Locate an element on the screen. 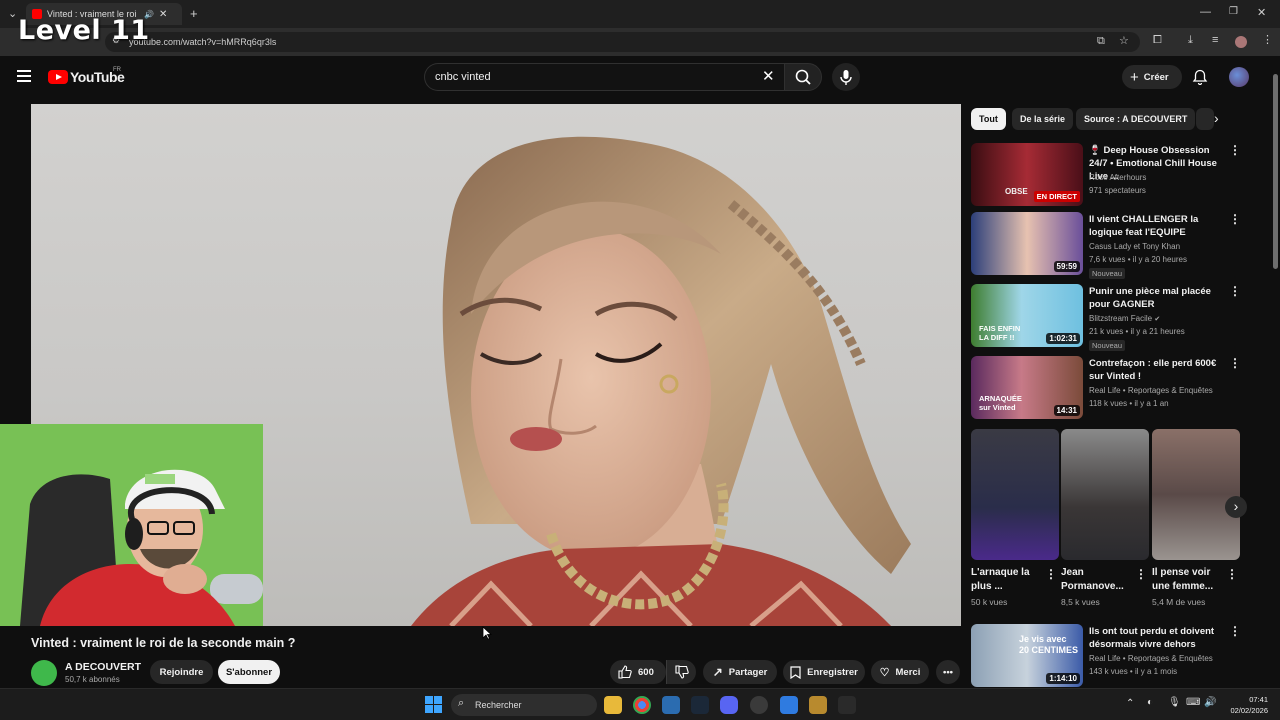 The image size is (1280, 720). video-thumbnail: ARNAQUÉE sur Vinted 14:31 is located at coordinates (1027, 387).